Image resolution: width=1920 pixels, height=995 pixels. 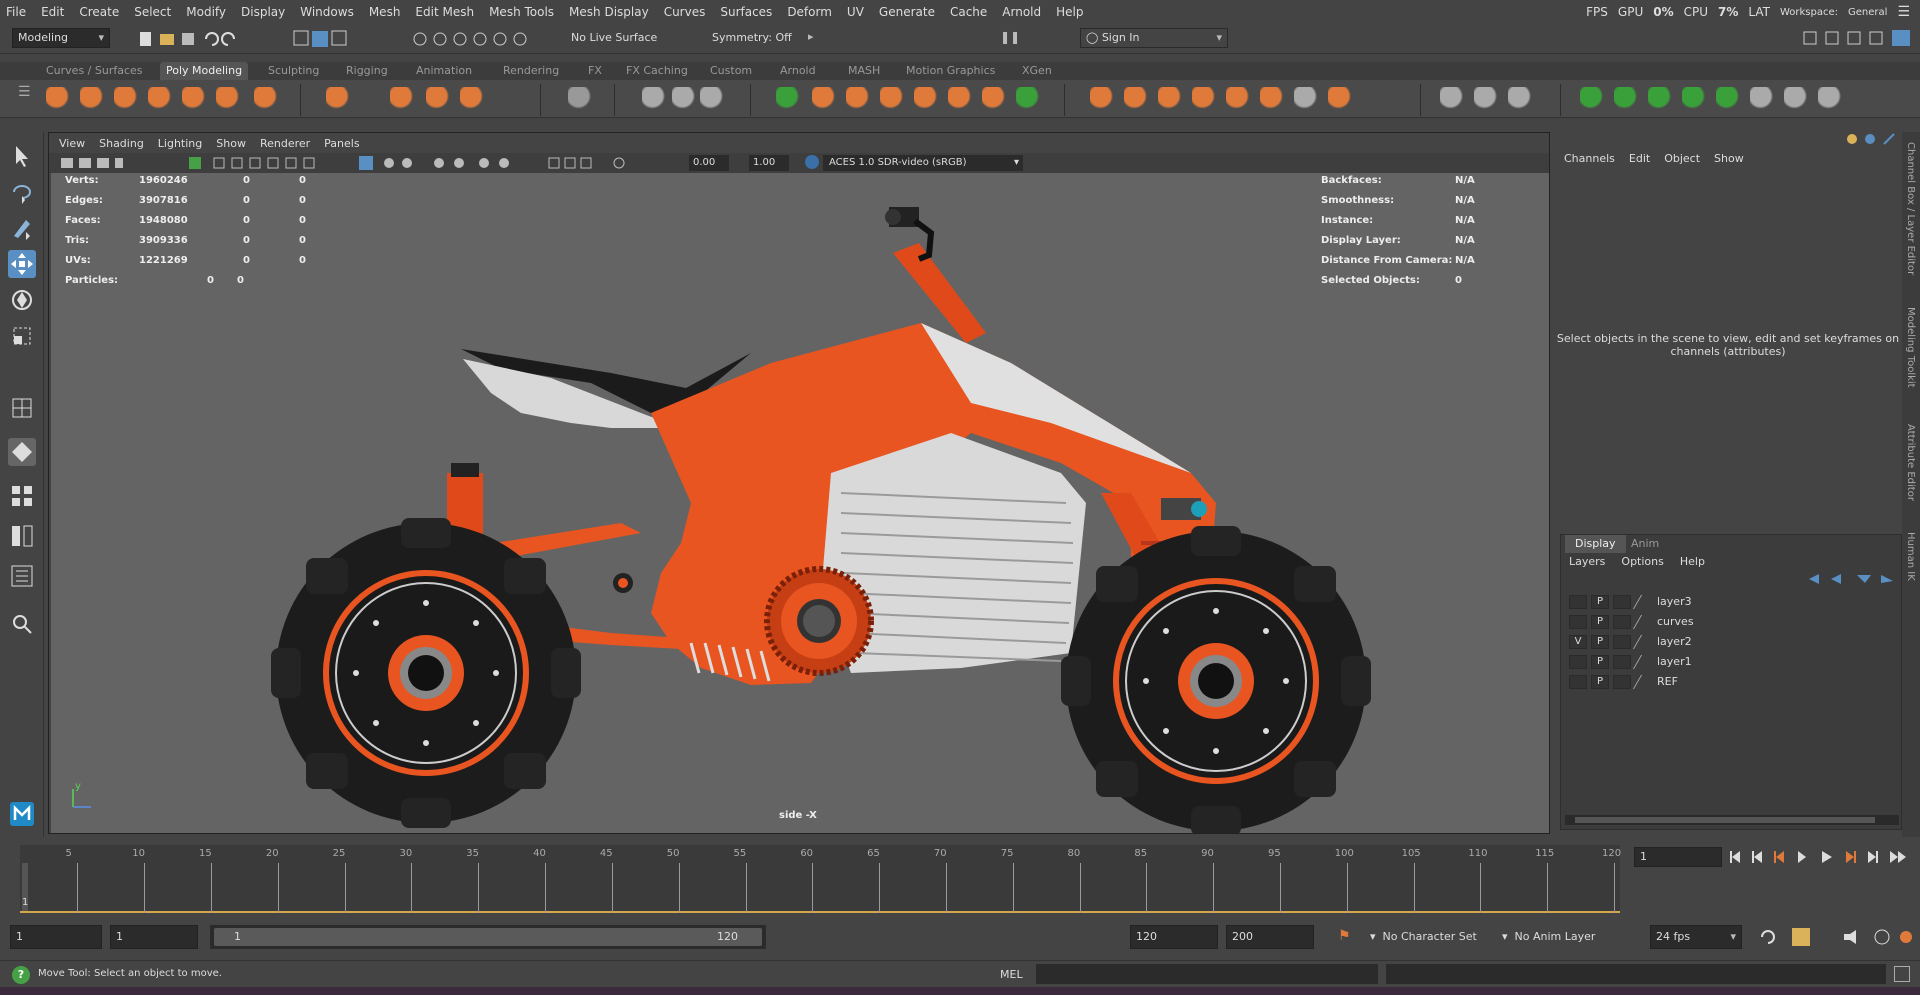 I want to click on channel-menu-object: Object, so click(x=1682, y=158).